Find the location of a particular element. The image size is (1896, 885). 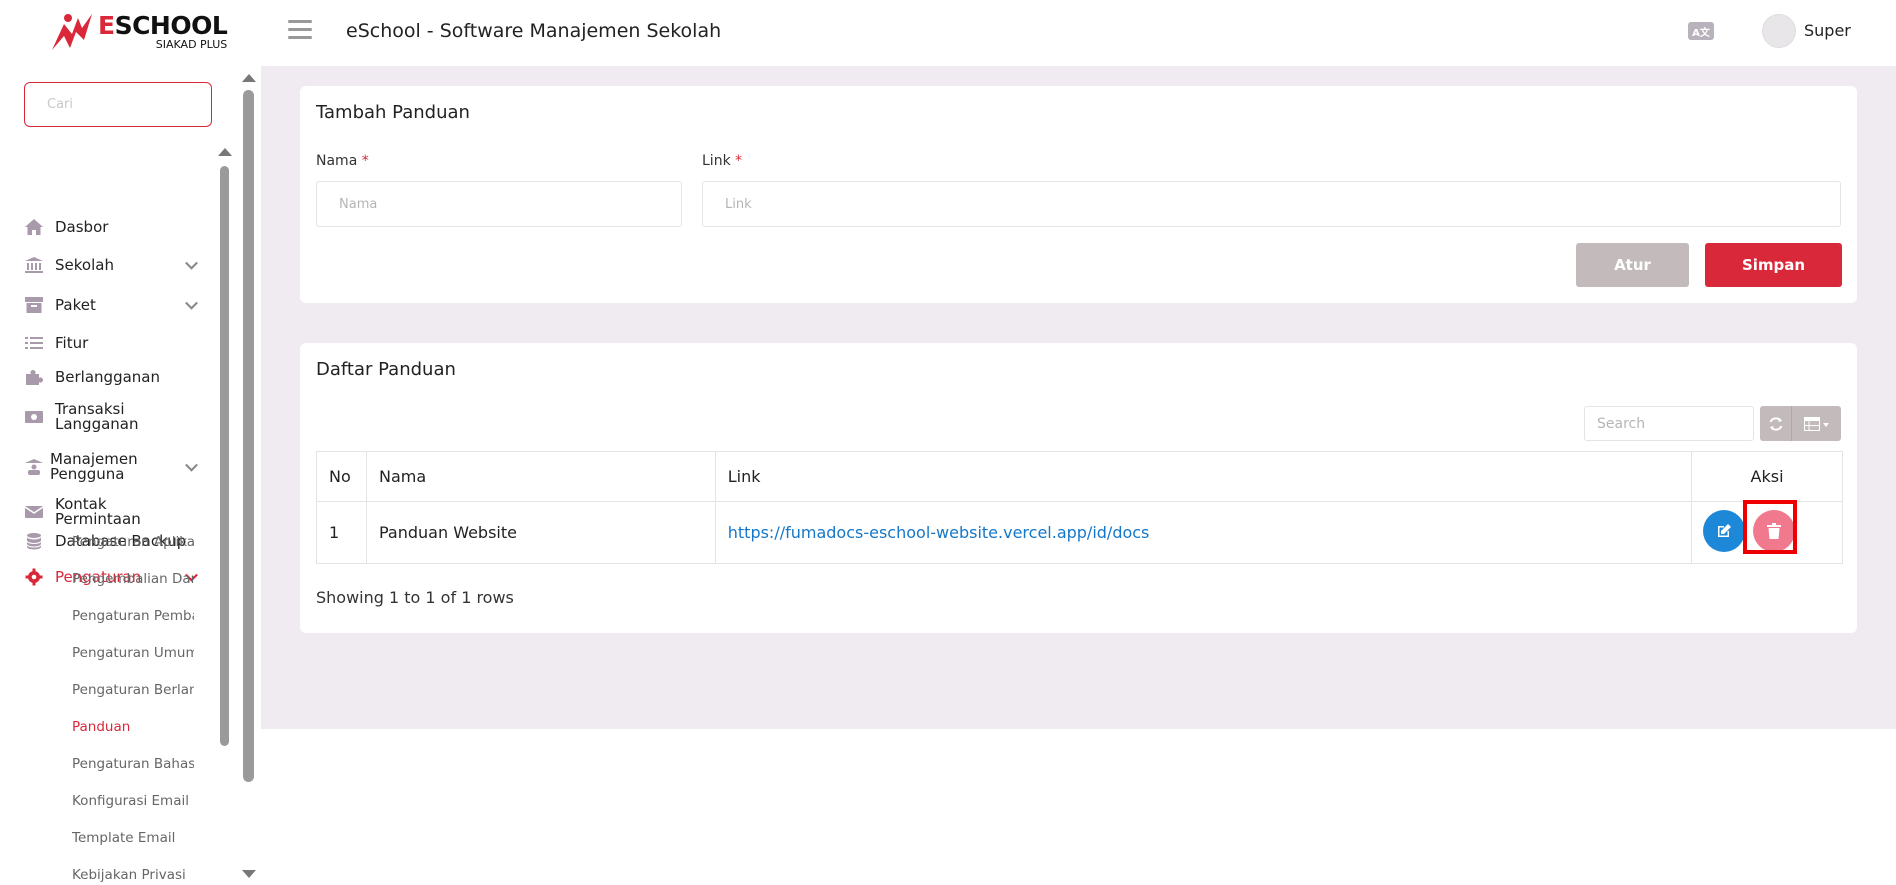

row-nama: Panduan Website is located at coordinates (540, 532).